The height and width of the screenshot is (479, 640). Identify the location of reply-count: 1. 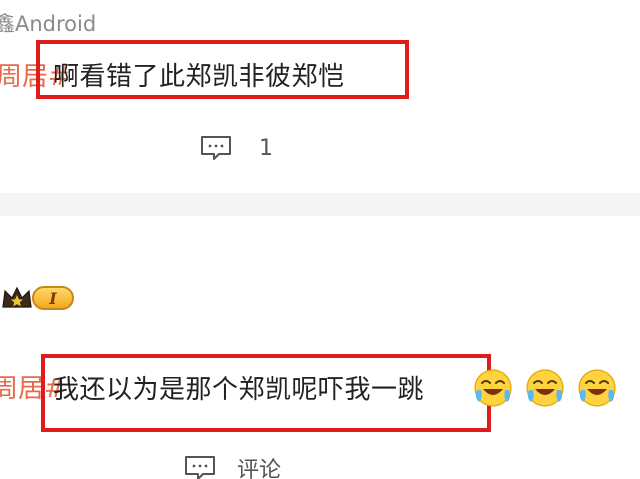
(266, 148).